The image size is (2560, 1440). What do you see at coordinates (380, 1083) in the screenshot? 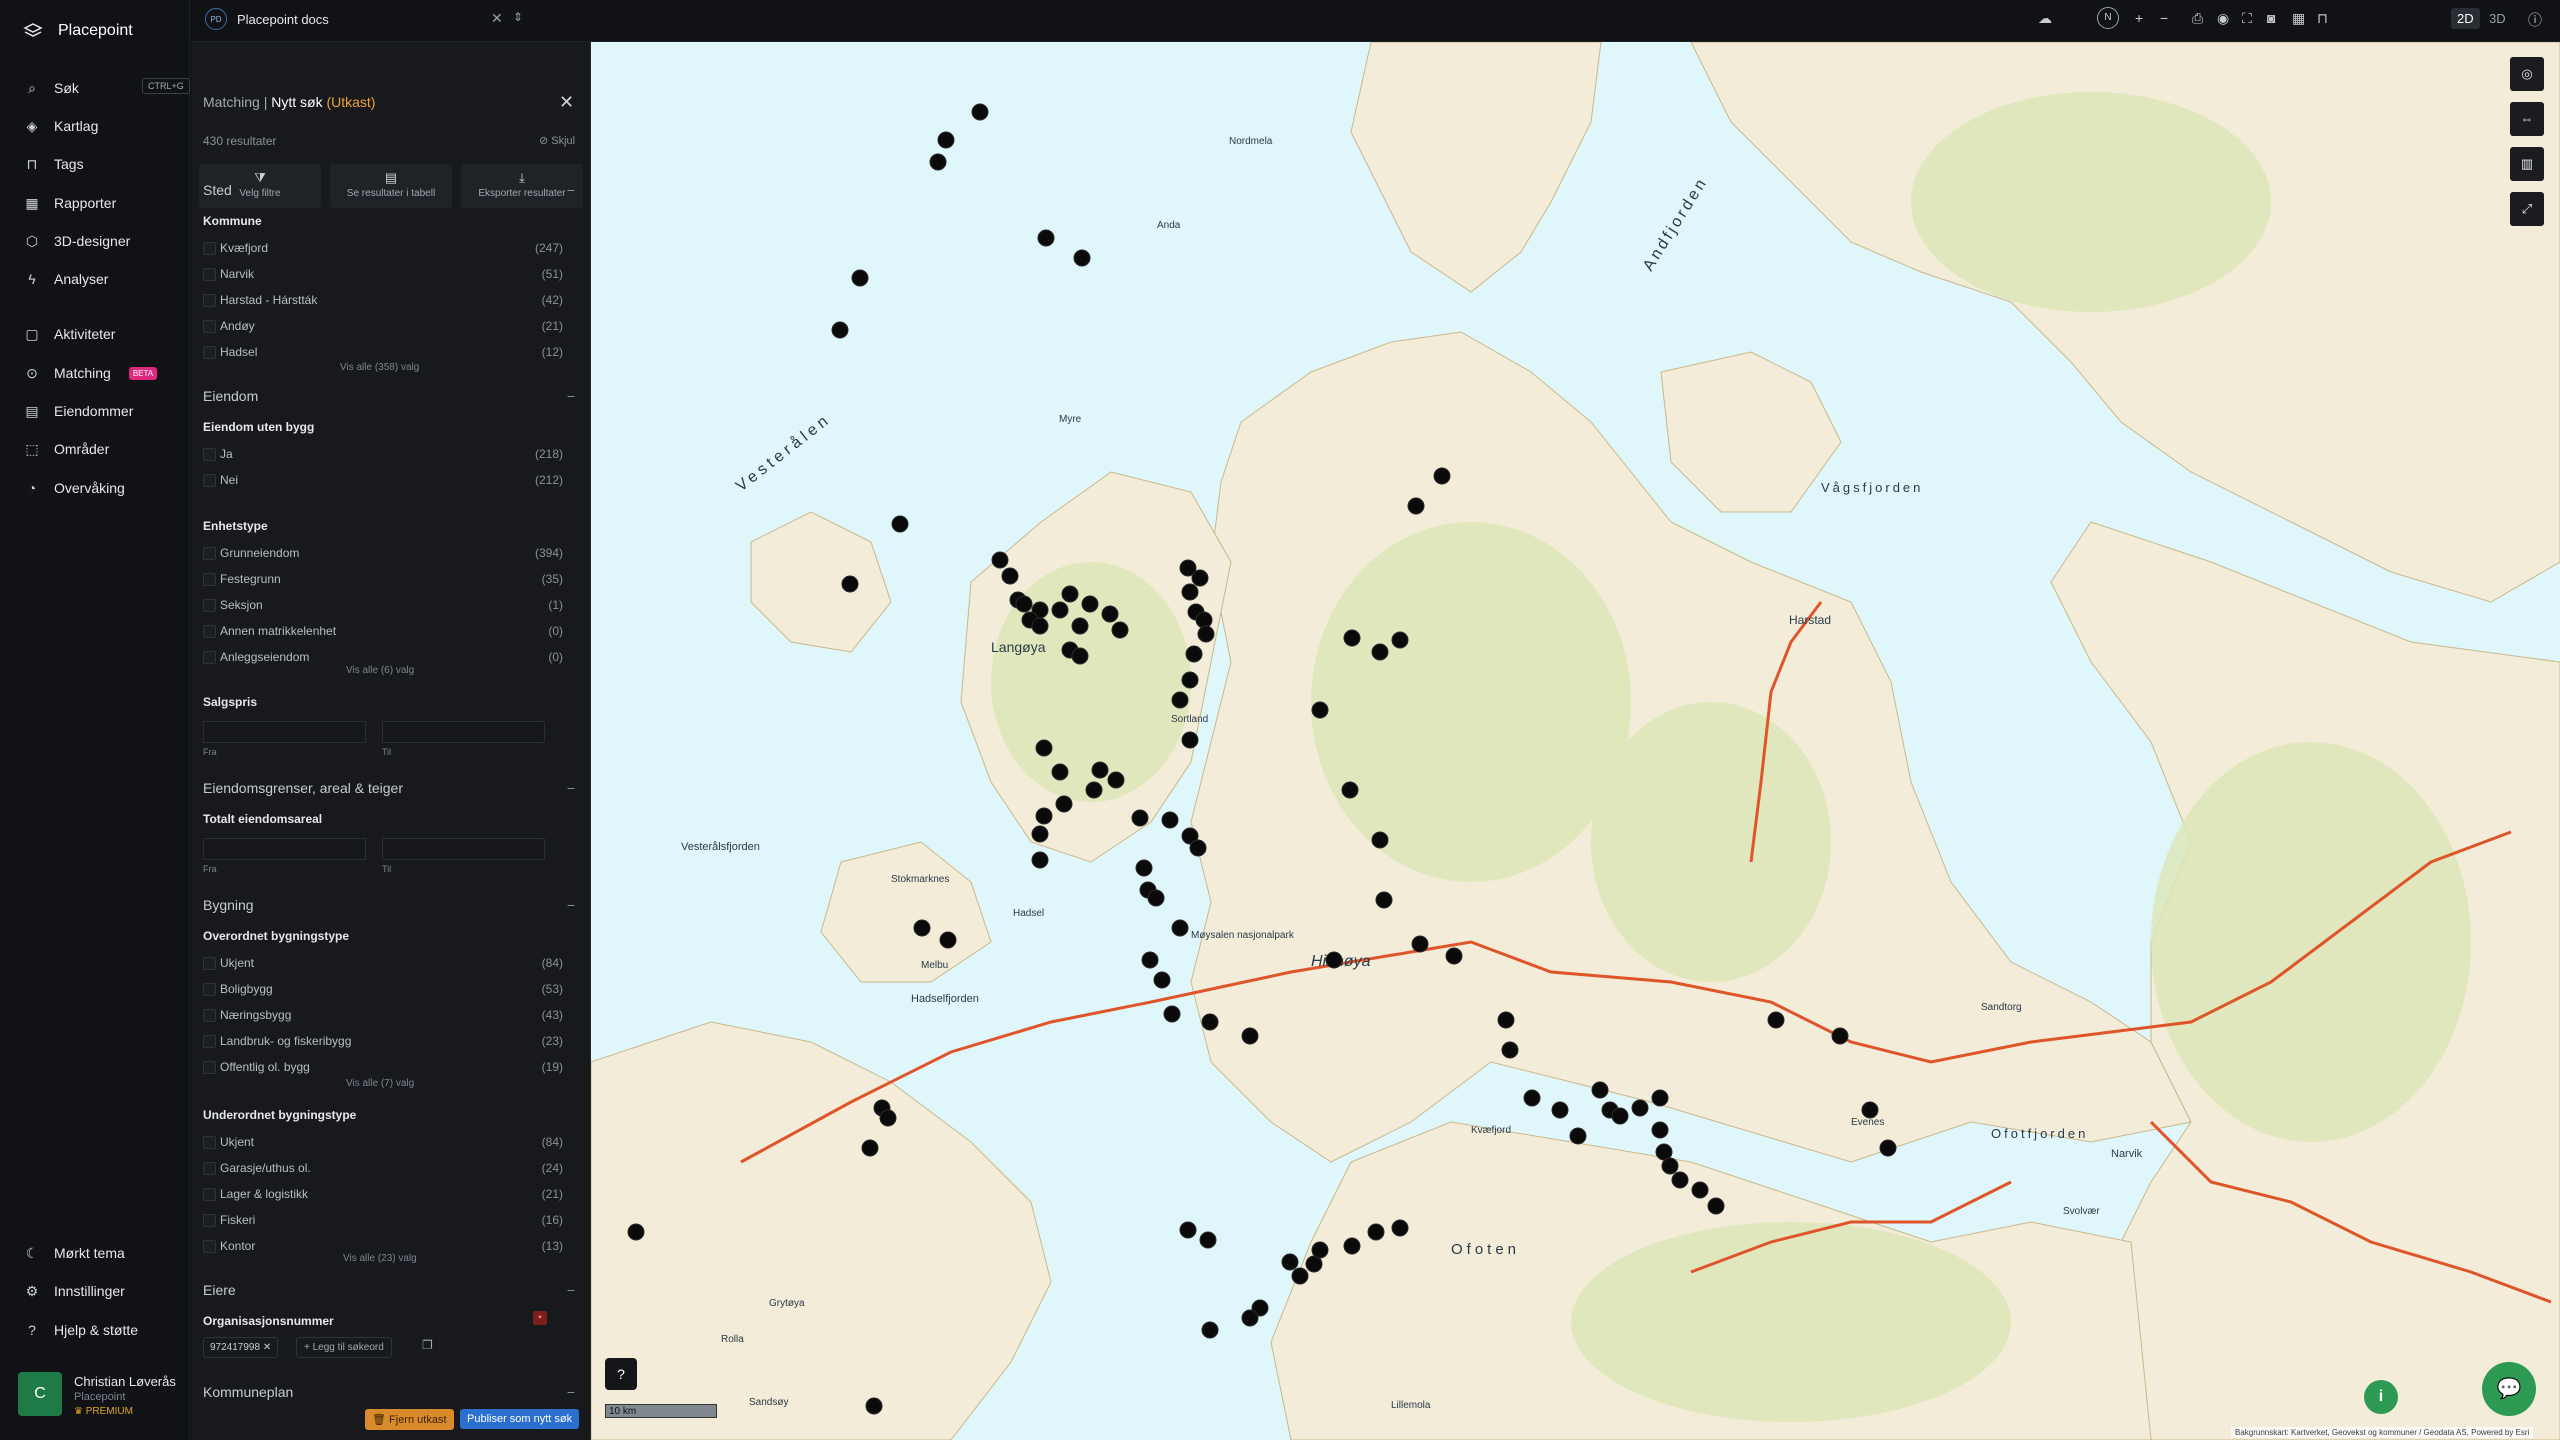
I see `show-all-link: Vis alle (7) valg` at bounding box center [380, 1083].